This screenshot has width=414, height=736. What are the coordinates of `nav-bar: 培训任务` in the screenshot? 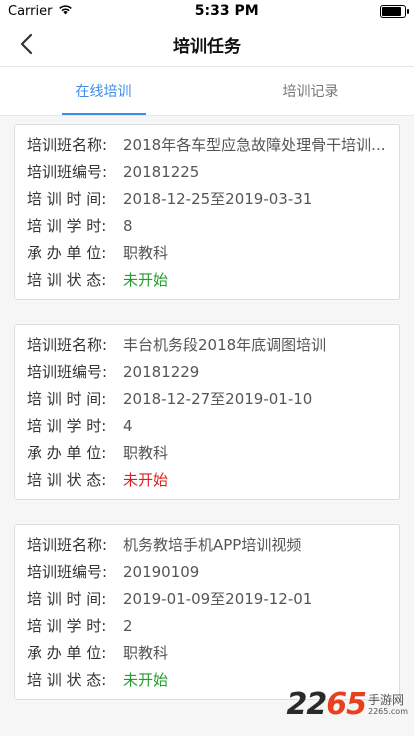 It's located at (207, 44).